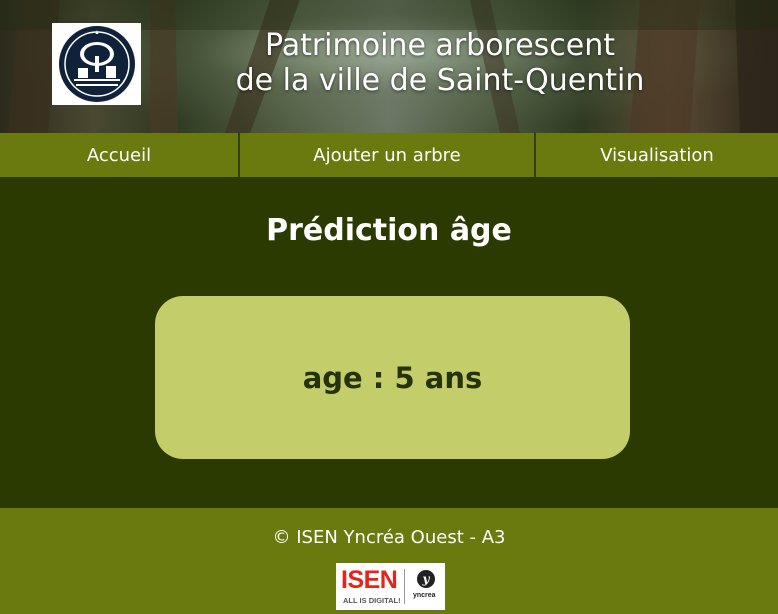  Describe the element at coordinates (404, 586) in the screenshot. I see `logo-divider` at that location.